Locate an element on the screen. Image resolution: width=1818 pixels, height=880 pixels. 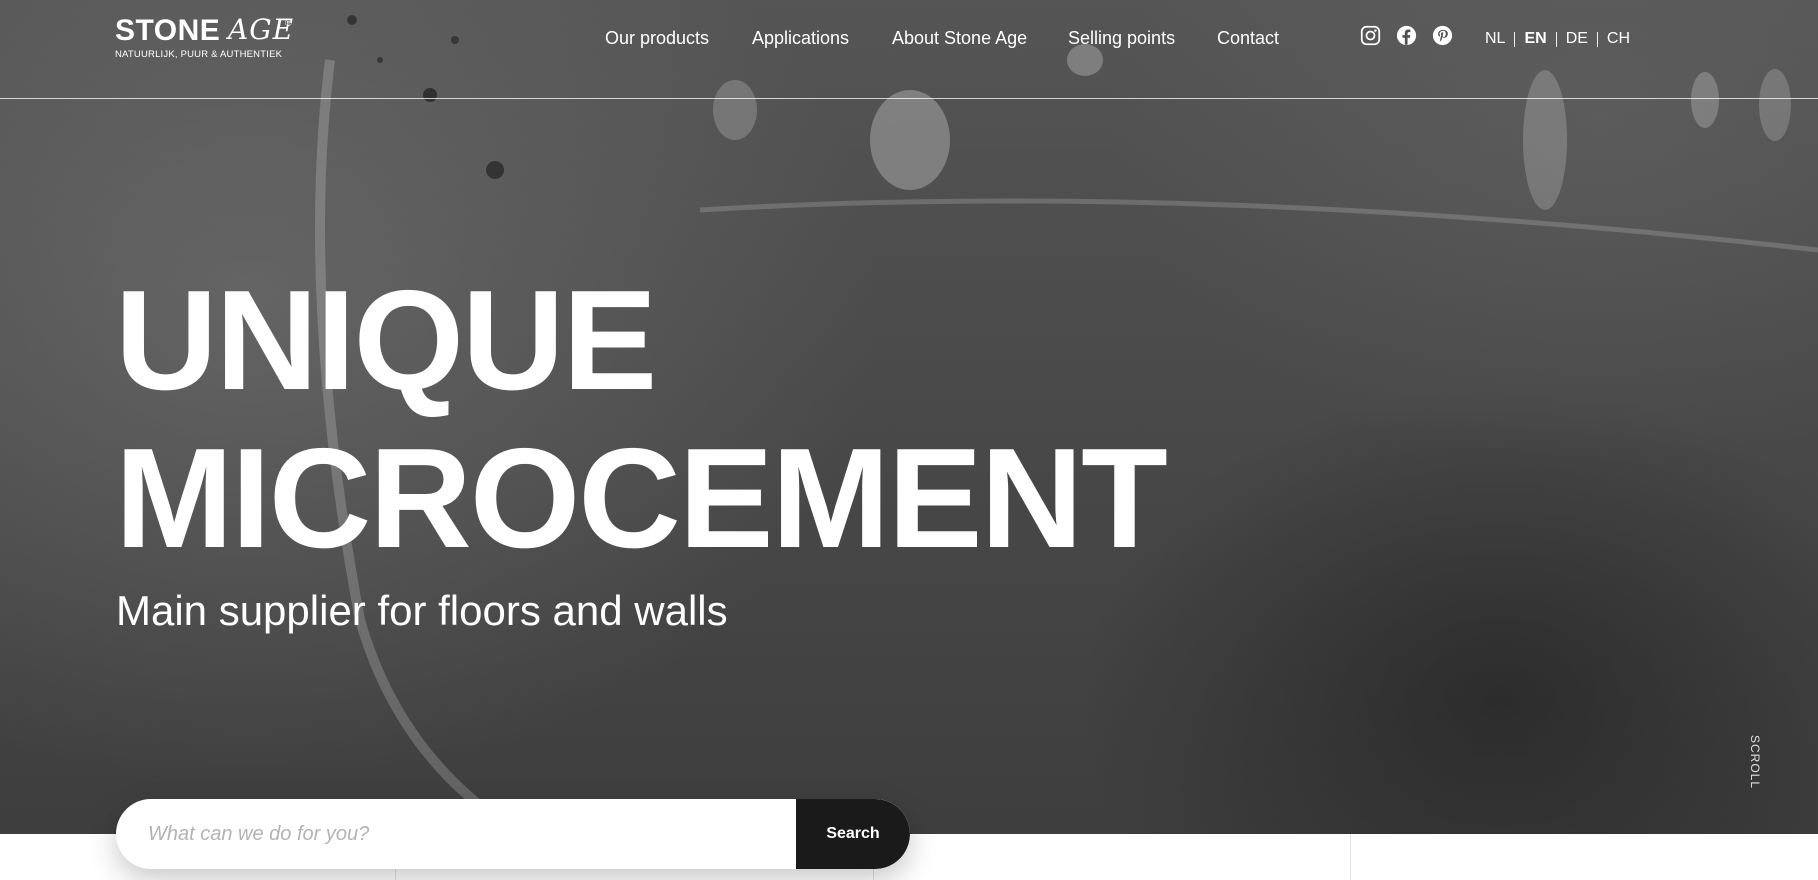
lang-de: DE is located at coordinates (1577, 39).